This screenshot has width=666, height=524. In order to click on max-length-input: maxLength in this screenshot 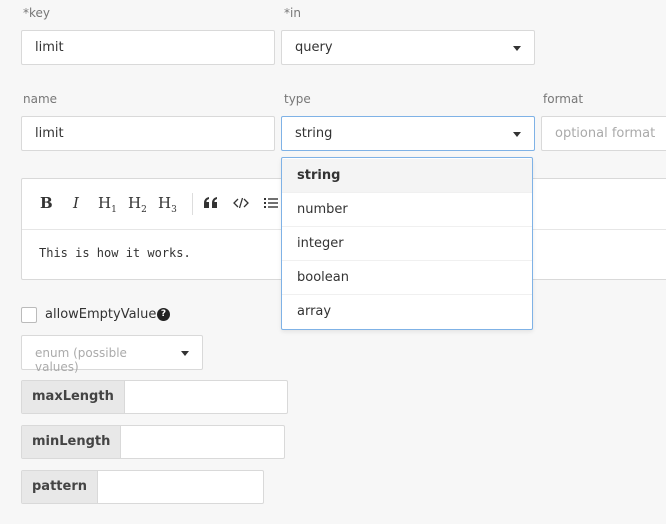, I will do `click(154, 397)`.